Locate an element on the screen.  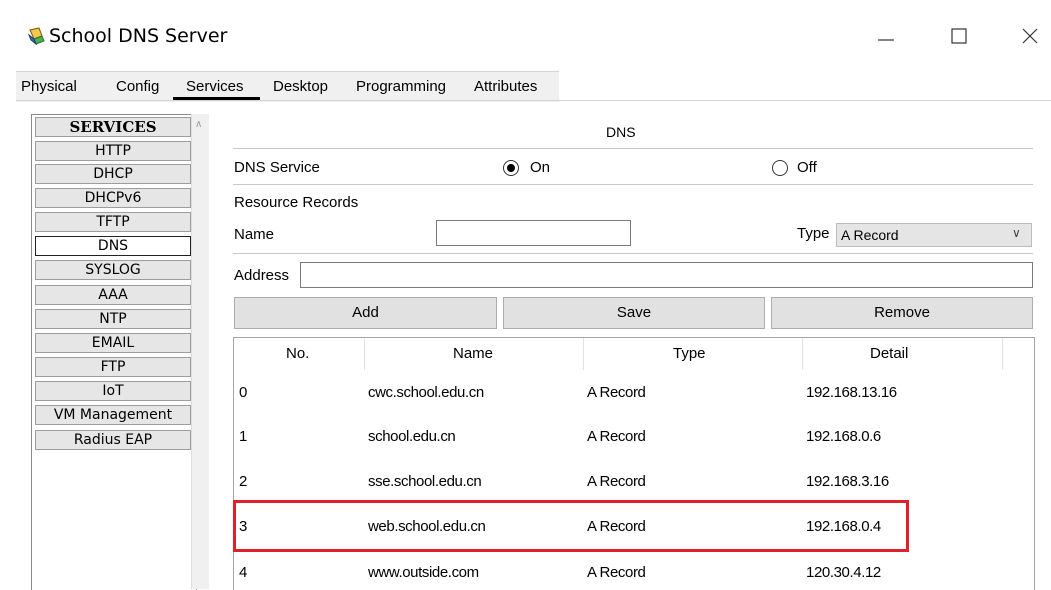
tab-config: Config is located at coordinates (137, 86).